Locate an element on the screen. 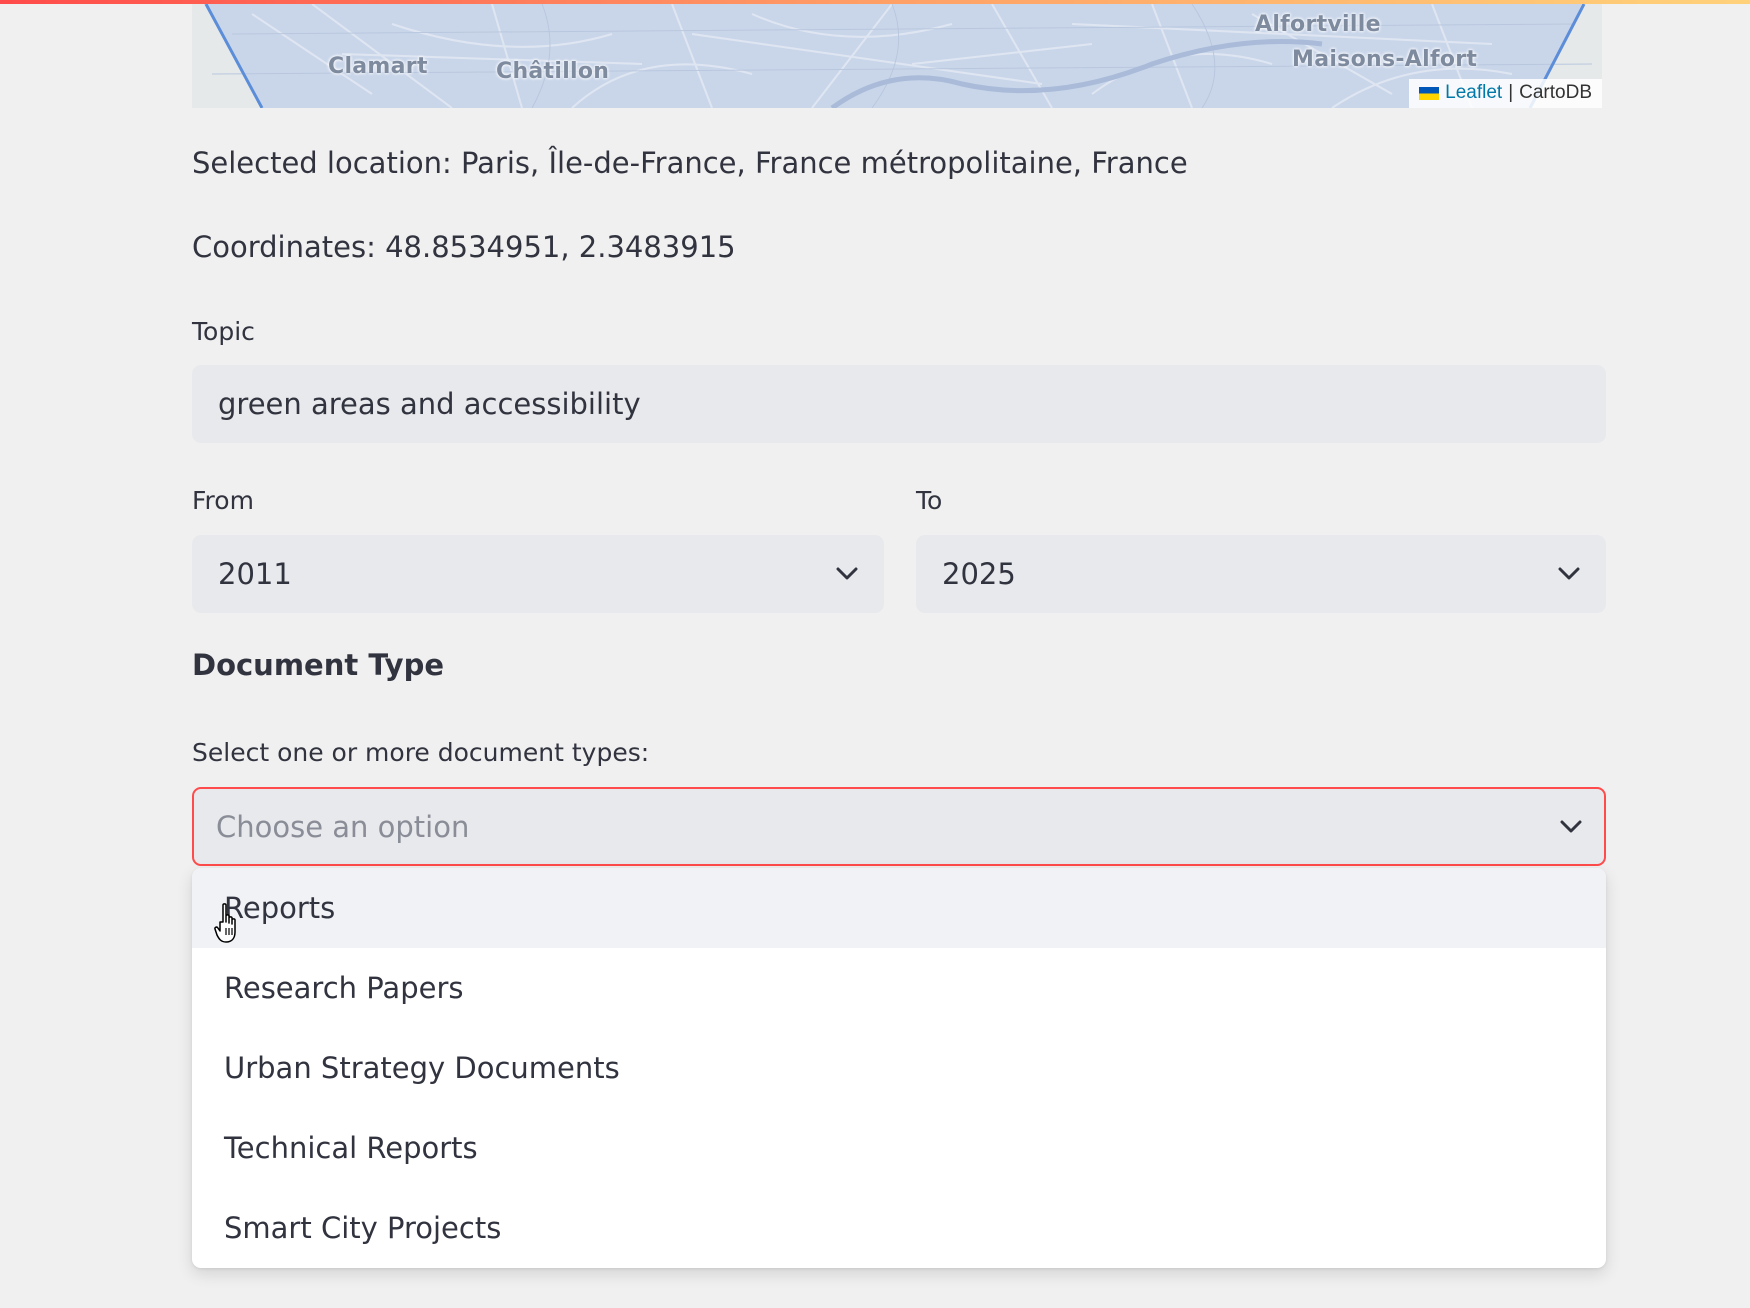  map-label-alfortville: Alfortville is located at coordinates (1318, 24).